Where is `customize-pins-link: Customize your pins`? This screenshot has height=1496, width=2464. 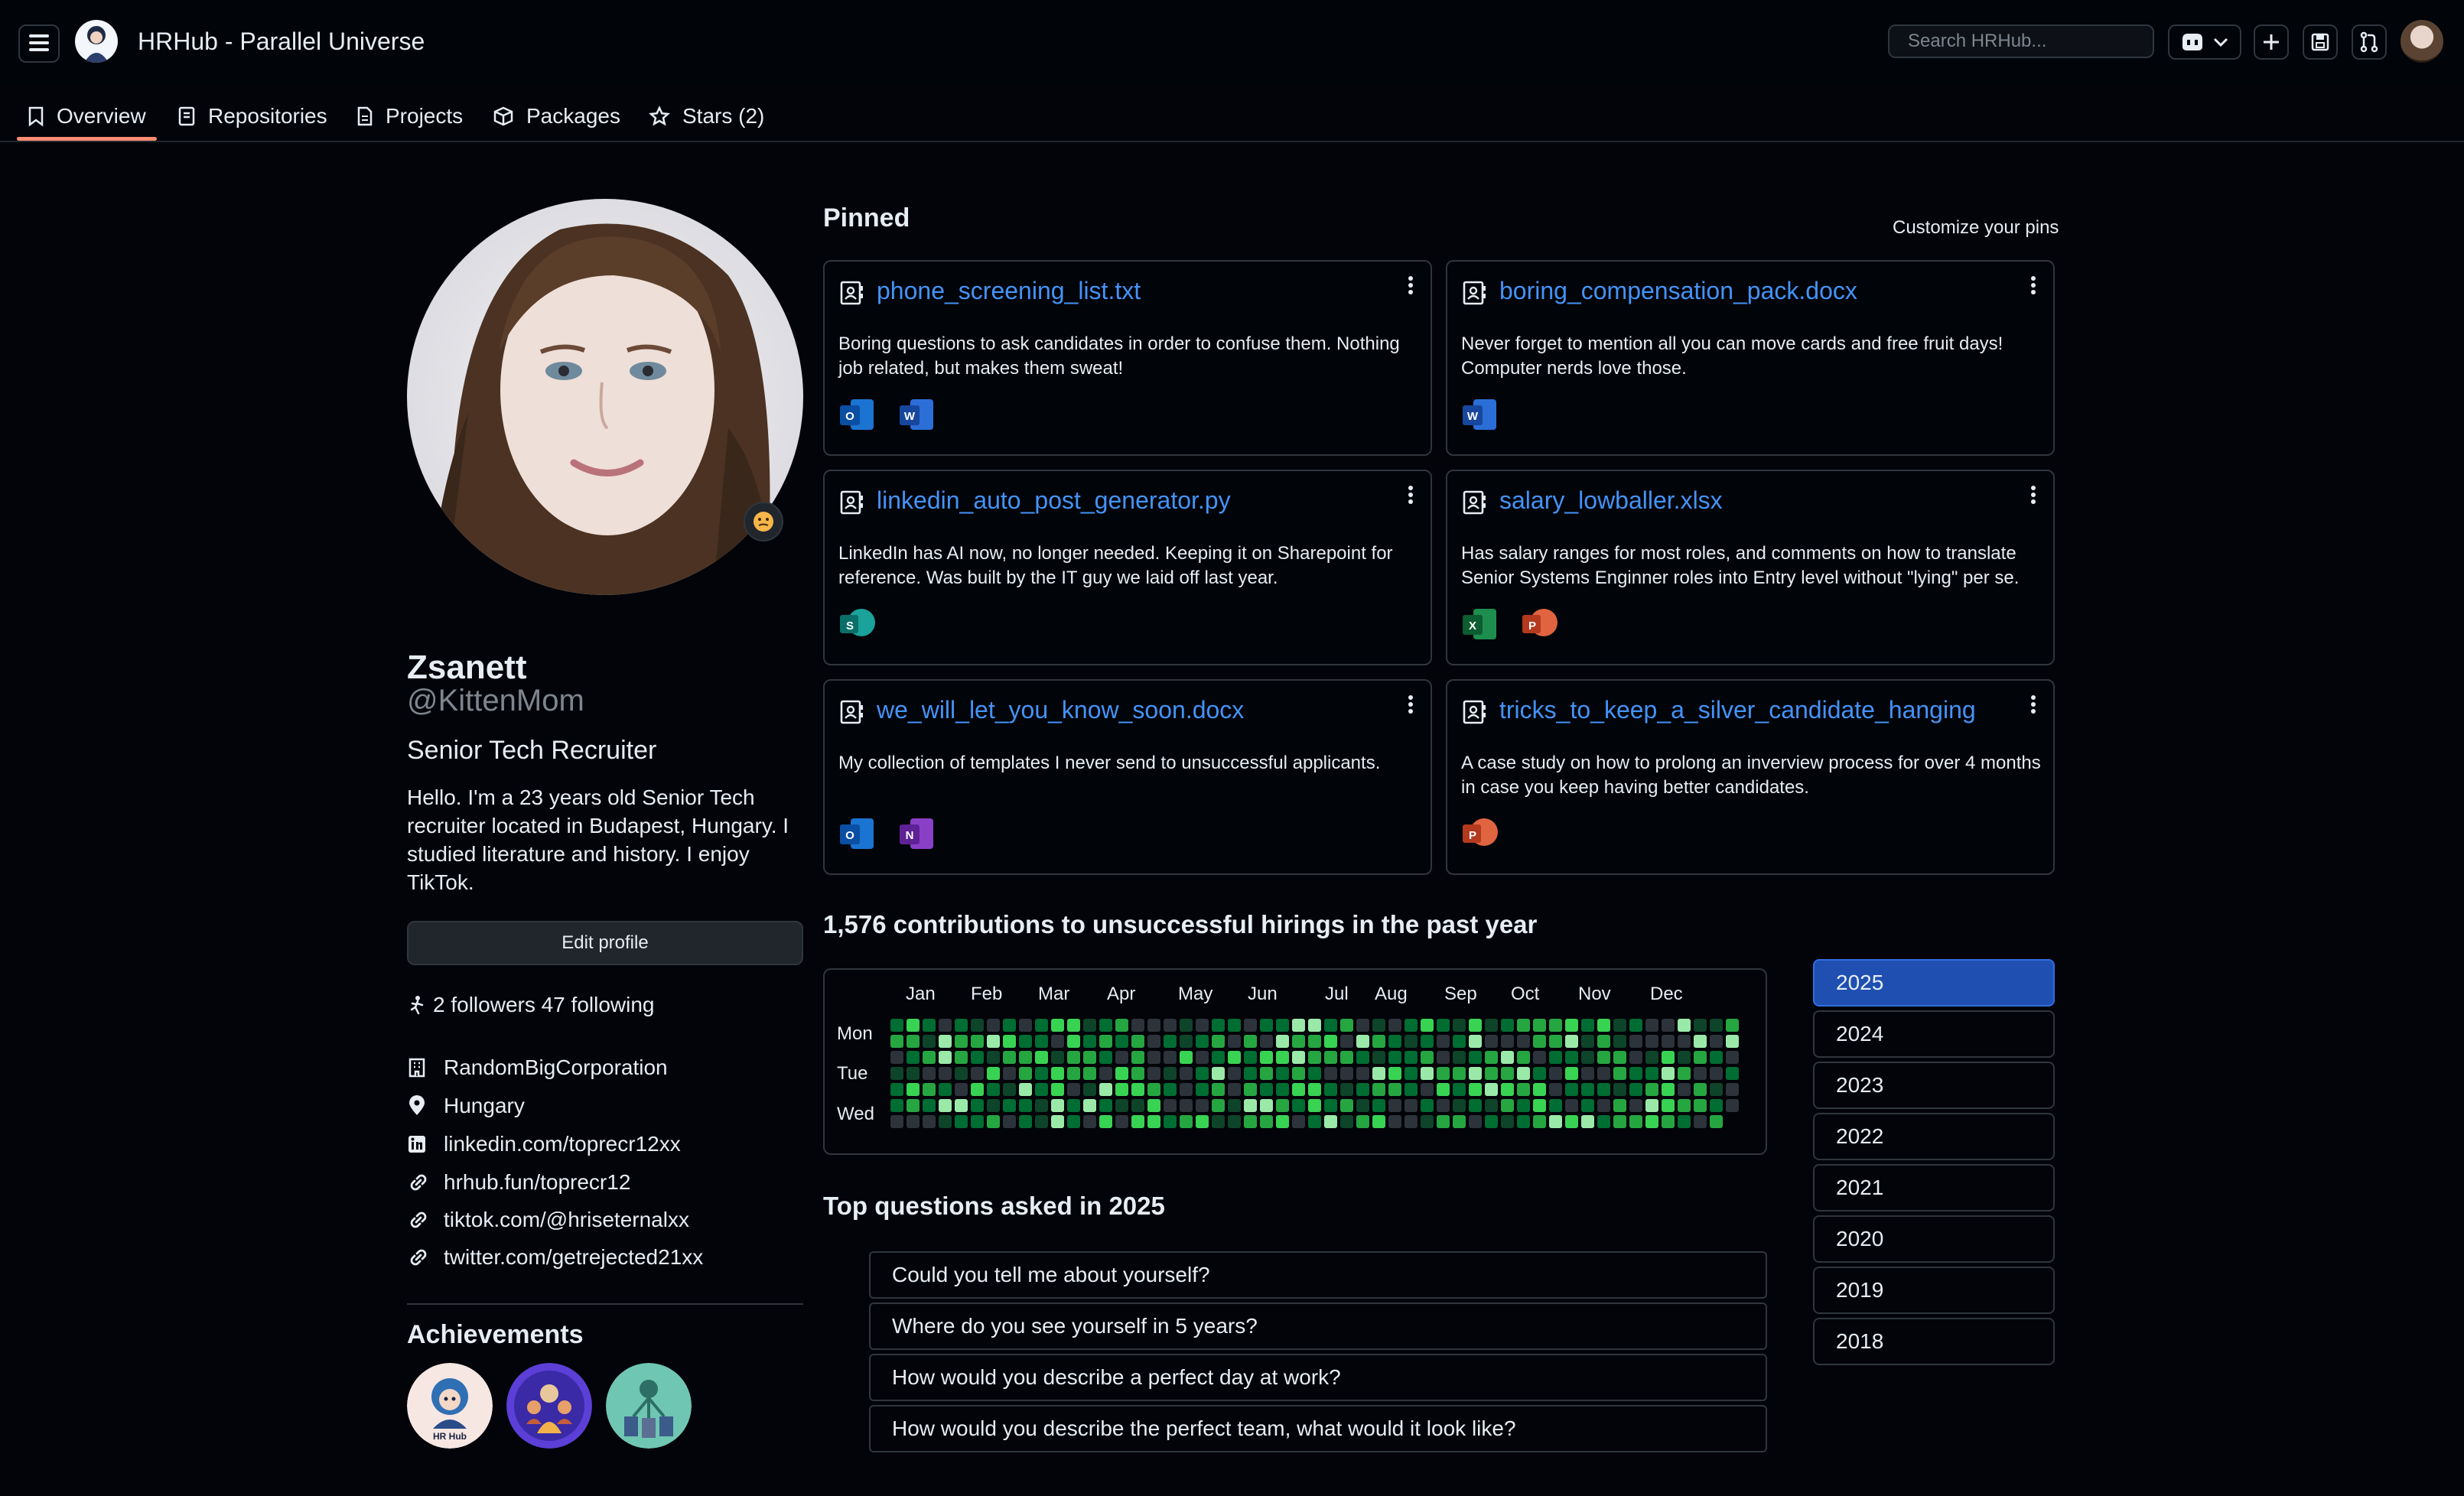
customize-pins-link: Customize your pins is located at coordinates (1976, 228).